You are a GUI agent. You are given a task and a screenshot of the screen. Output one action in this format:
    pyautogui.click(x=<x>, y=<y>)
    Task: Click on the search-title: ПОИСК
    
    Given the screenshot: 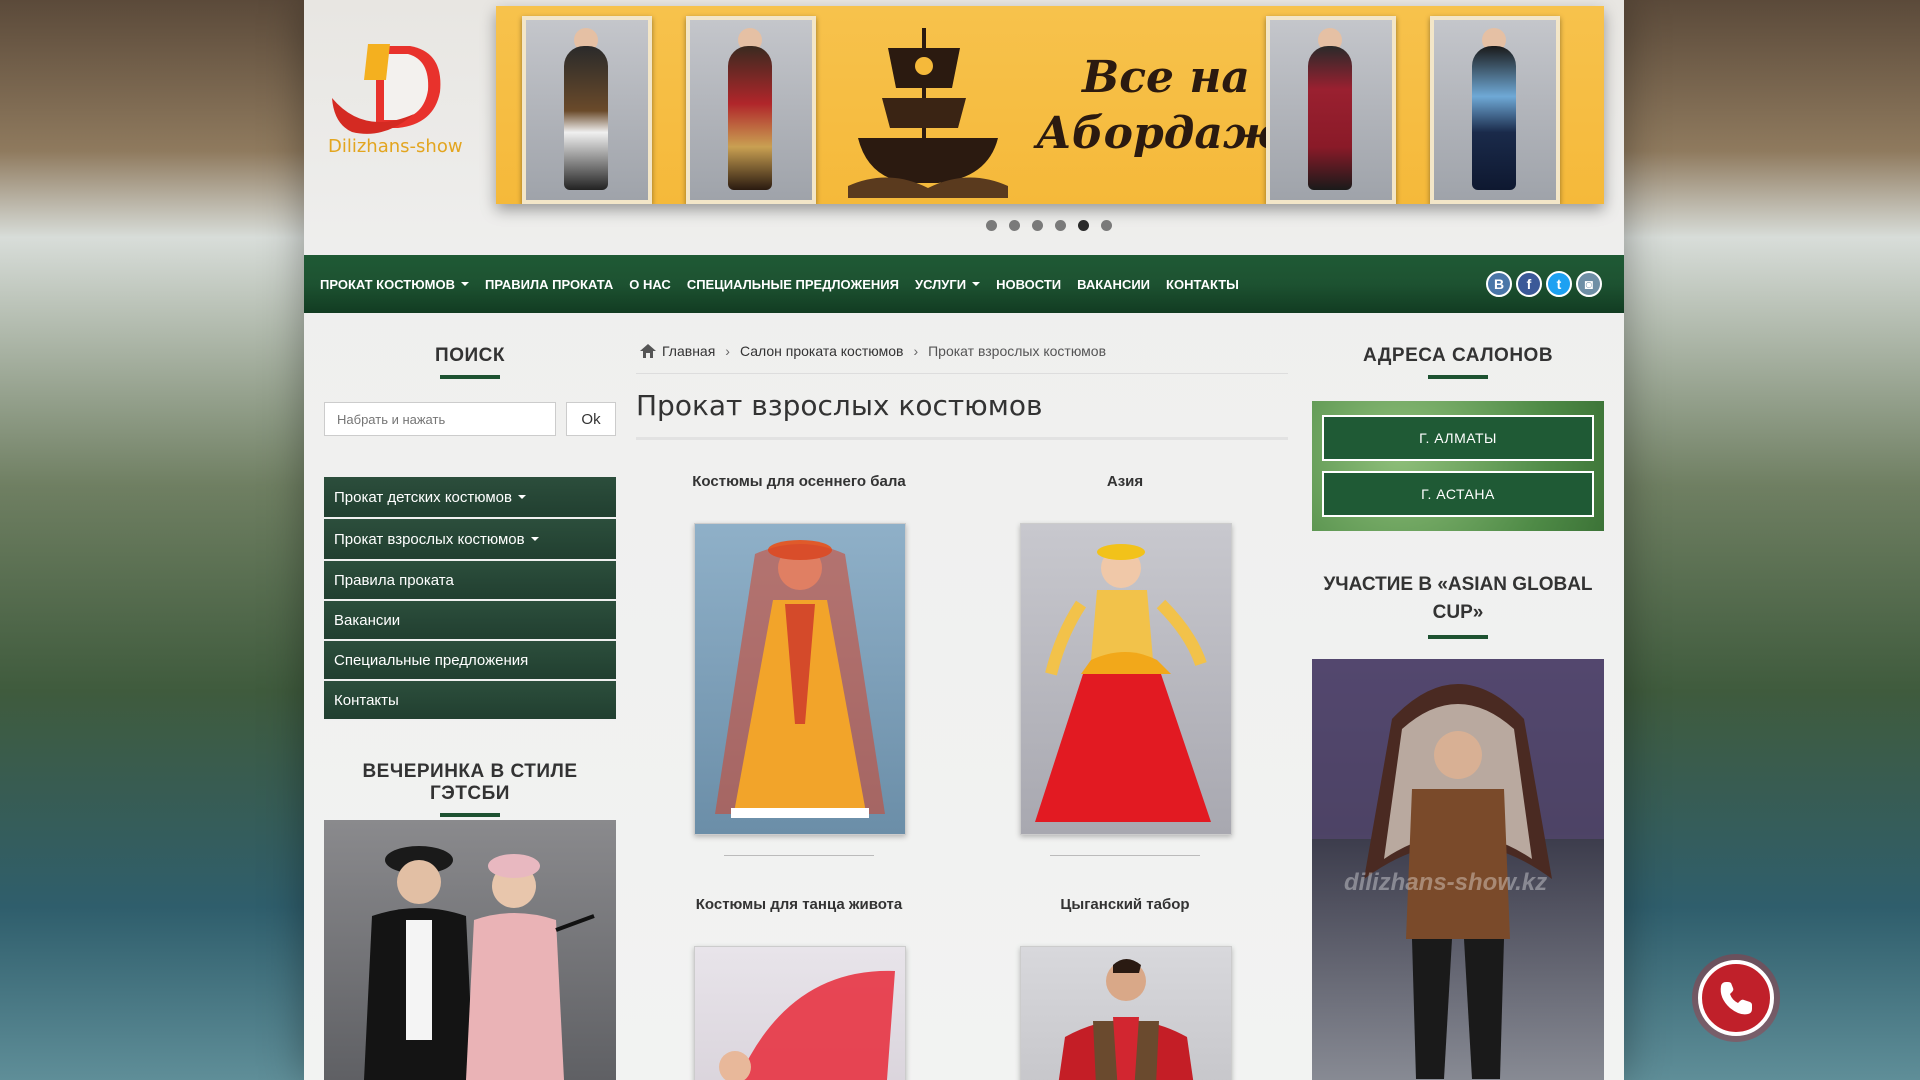 What is the action you would take?
    pyautogui.click(x=470, y=355)
    